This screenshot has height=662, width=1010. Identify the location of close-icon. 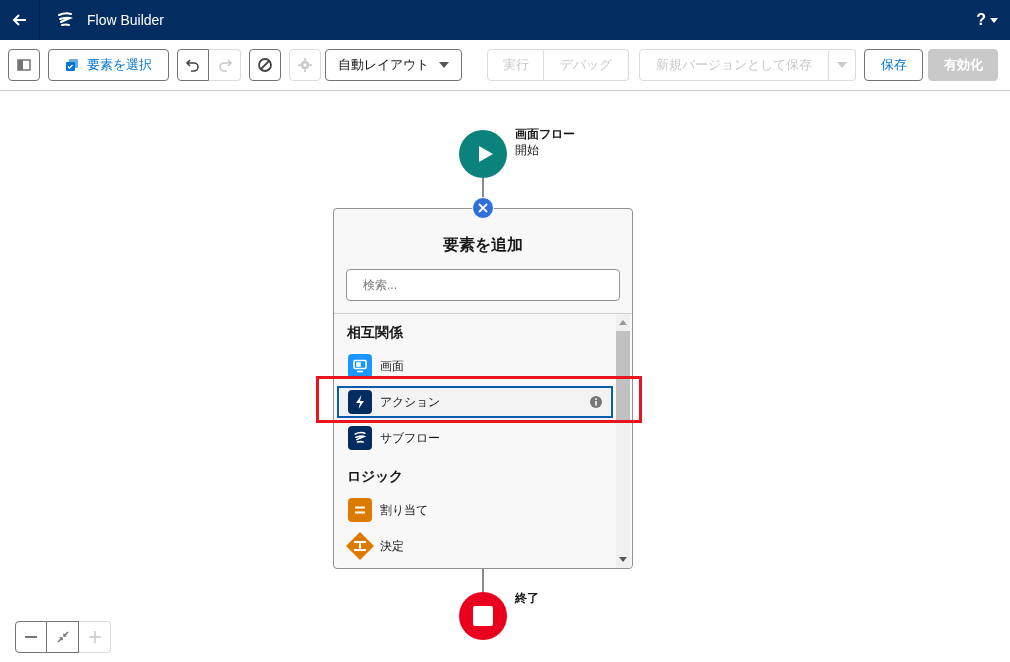
(483, 208).